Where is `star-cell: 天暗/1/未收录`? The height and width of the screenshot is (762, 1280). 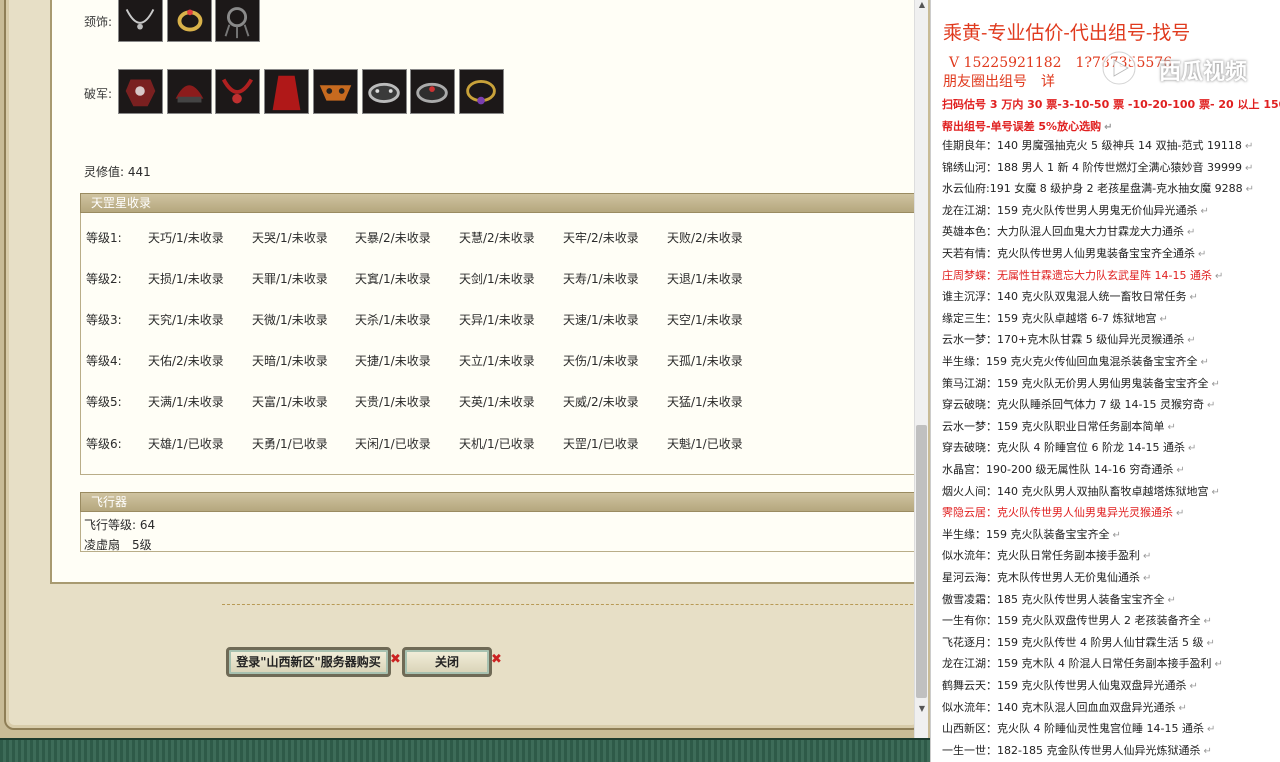
star-cell: 天暗/1/未收录 is located at coordinates (290, 361).